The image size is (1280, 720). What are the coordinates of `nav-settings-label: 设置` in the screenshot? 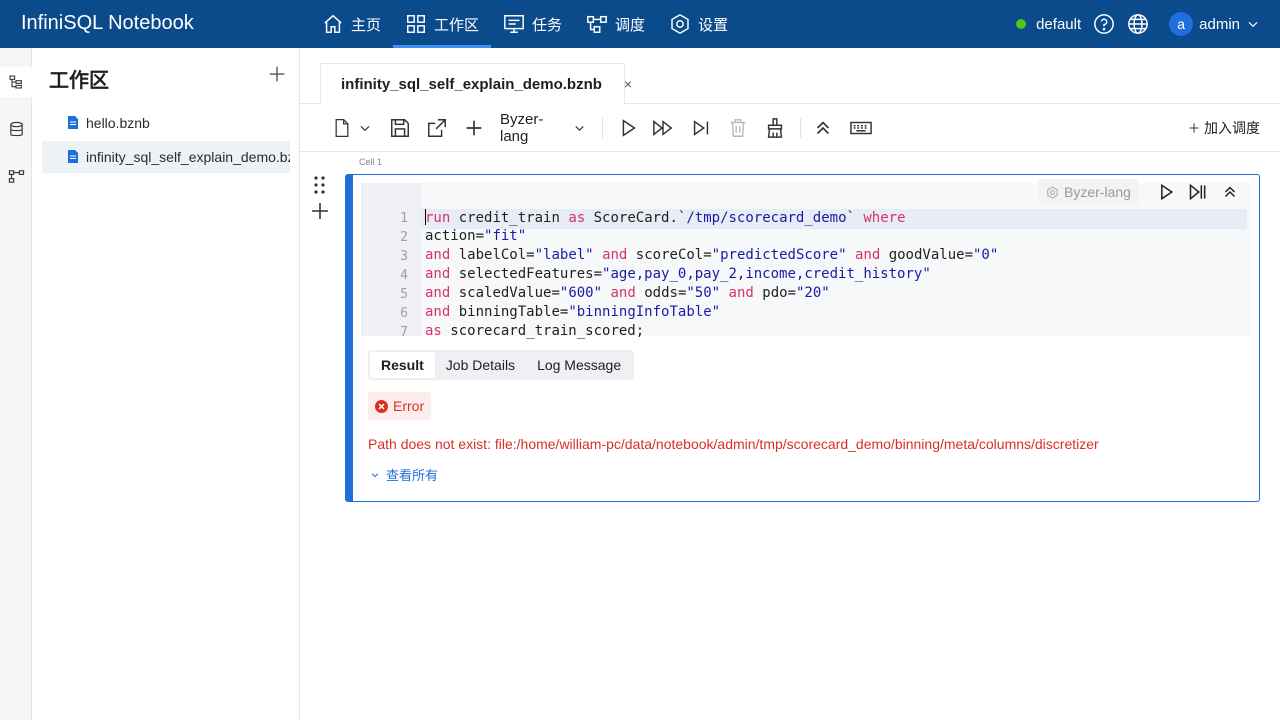 It's located at (713, 25).